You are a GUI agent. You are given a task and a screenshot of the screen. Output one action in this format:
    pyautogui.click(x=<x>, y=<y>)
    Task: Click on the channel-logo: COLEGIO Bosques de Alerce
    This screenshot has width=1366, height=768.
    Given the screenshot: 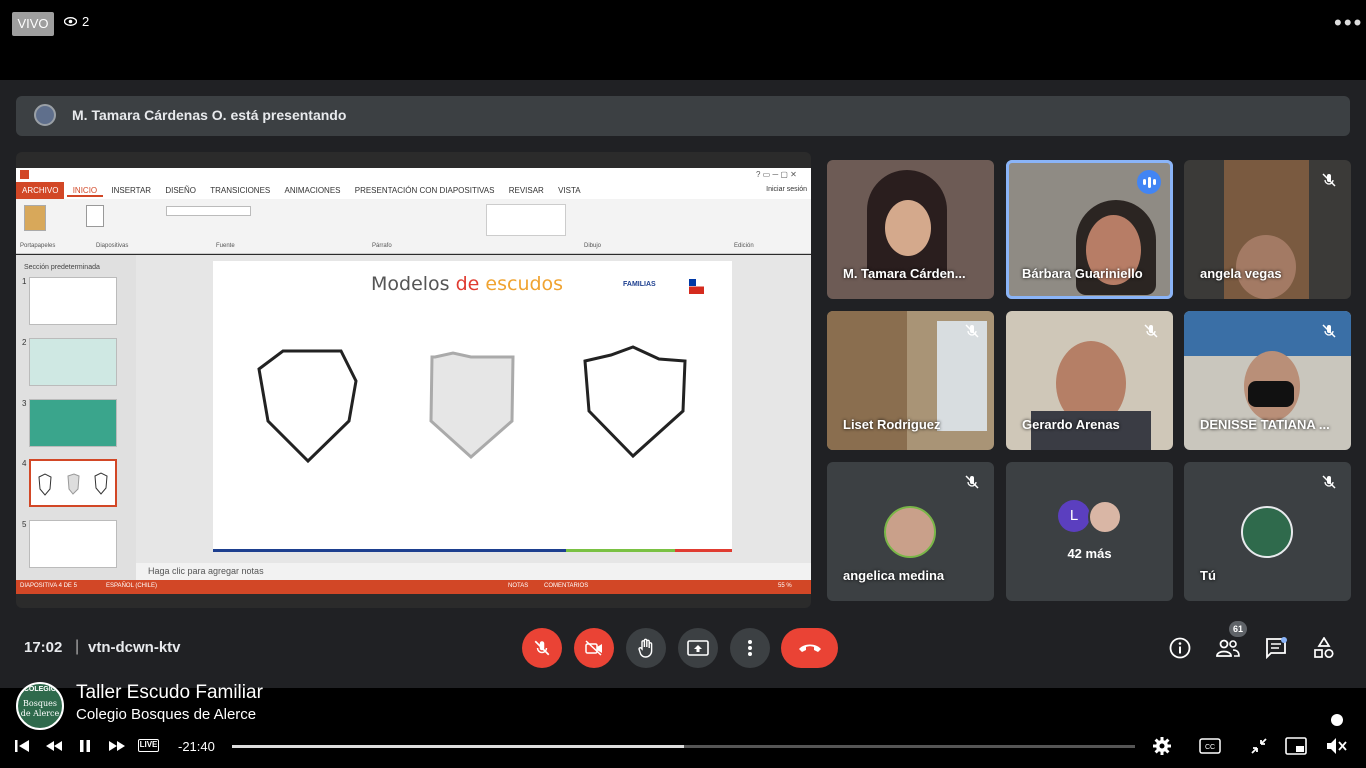 What is the action you would take?
    pyautogui.click(x=40, y=706)
    